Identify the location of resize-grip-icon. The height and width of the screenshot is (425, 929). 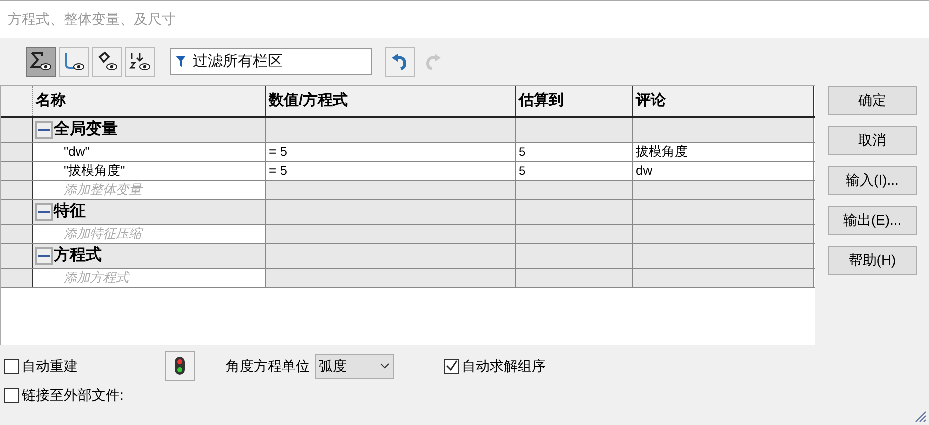
(921, 417).